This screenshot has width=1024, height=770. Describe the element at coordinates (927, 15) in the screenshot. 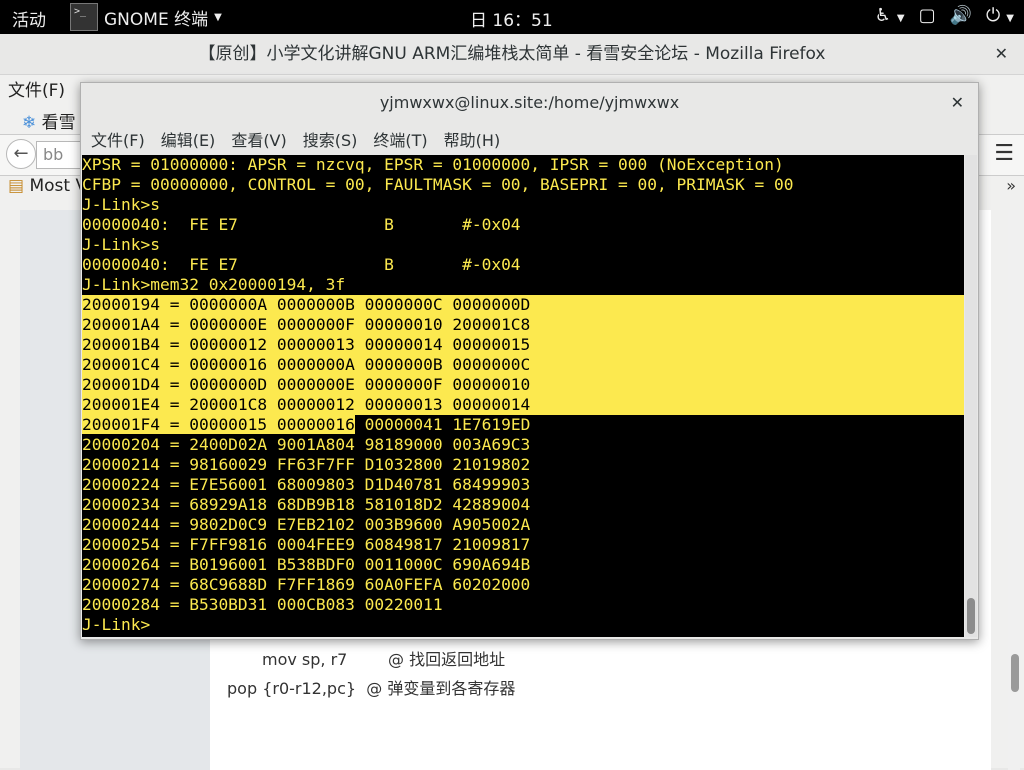

I see `window-icon: ▢` at that location.